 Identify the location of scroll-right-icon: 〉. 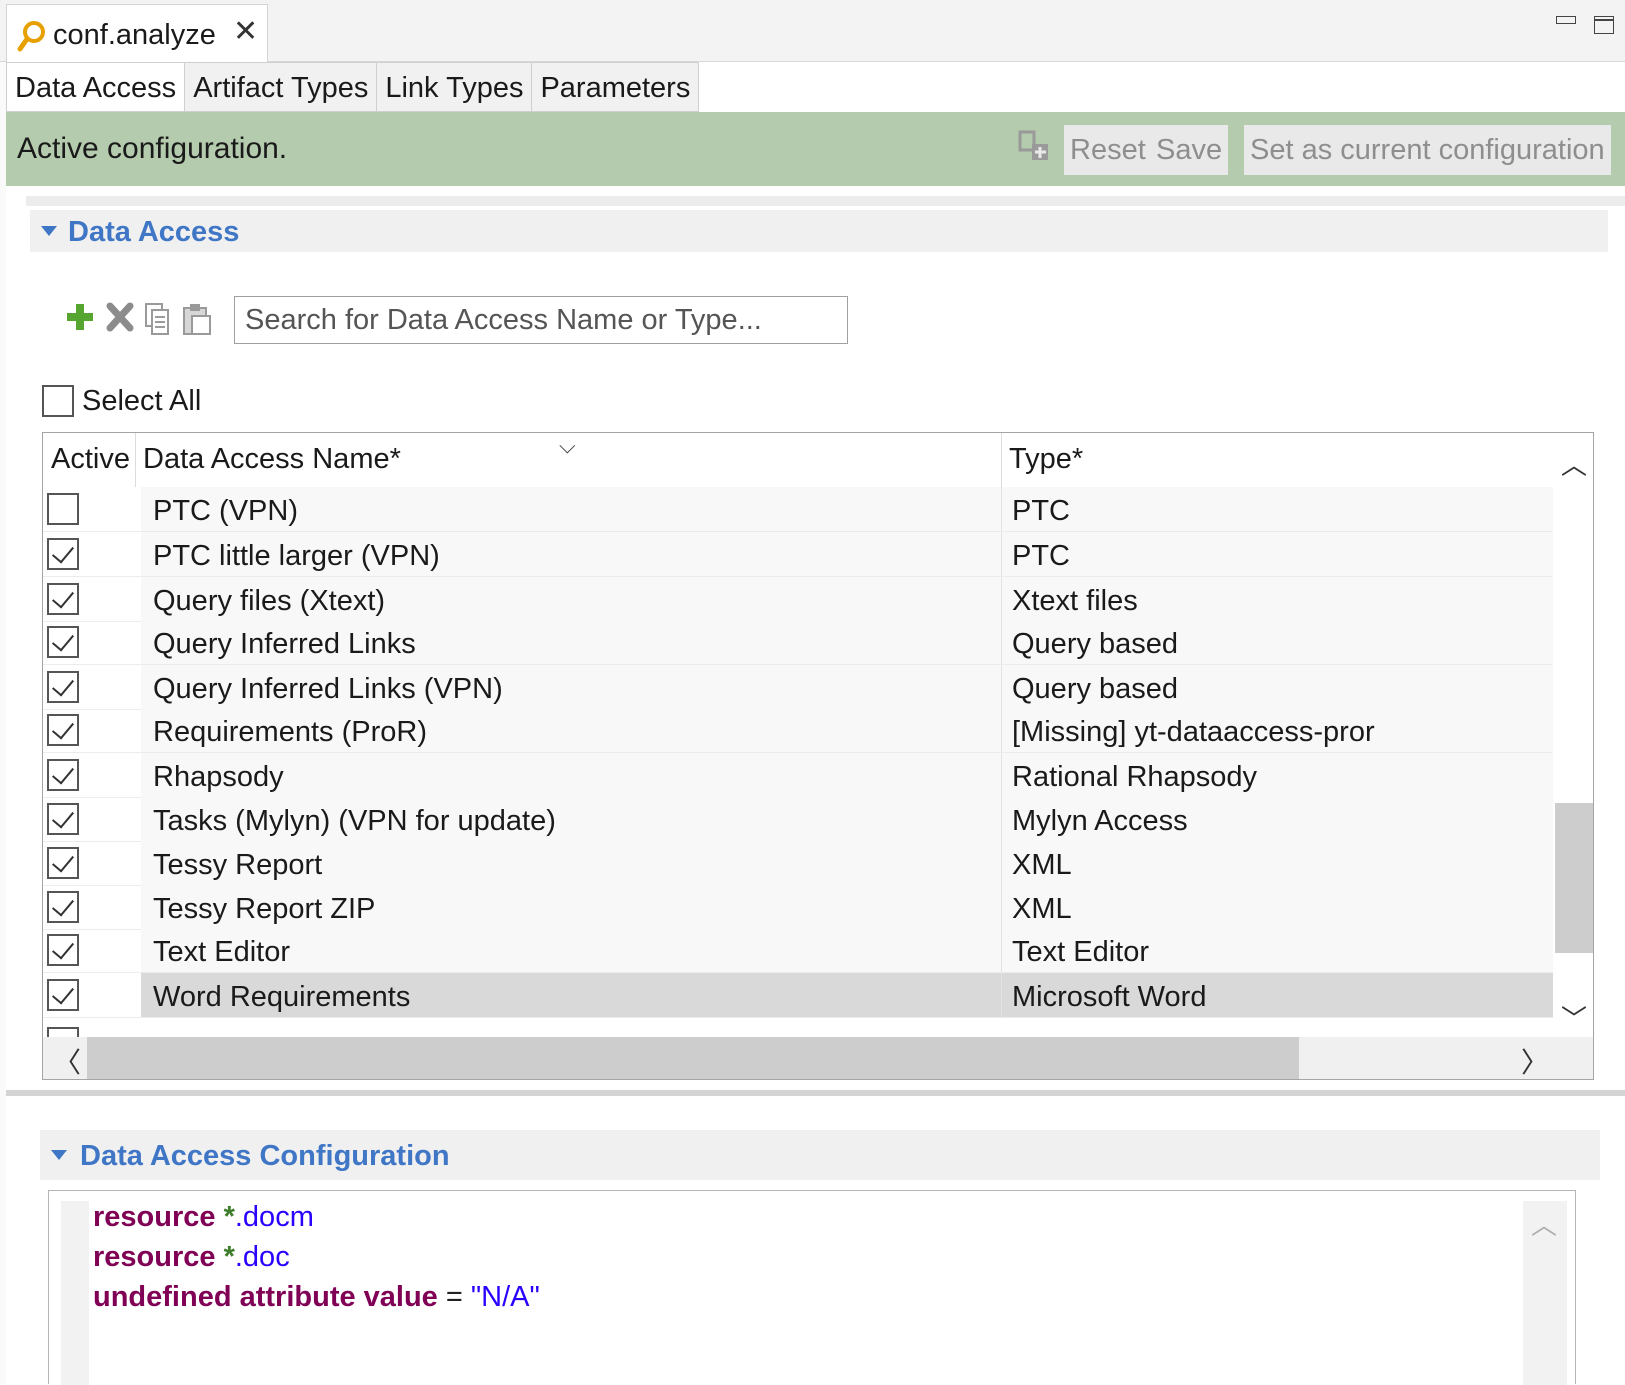
(1535, 1060).